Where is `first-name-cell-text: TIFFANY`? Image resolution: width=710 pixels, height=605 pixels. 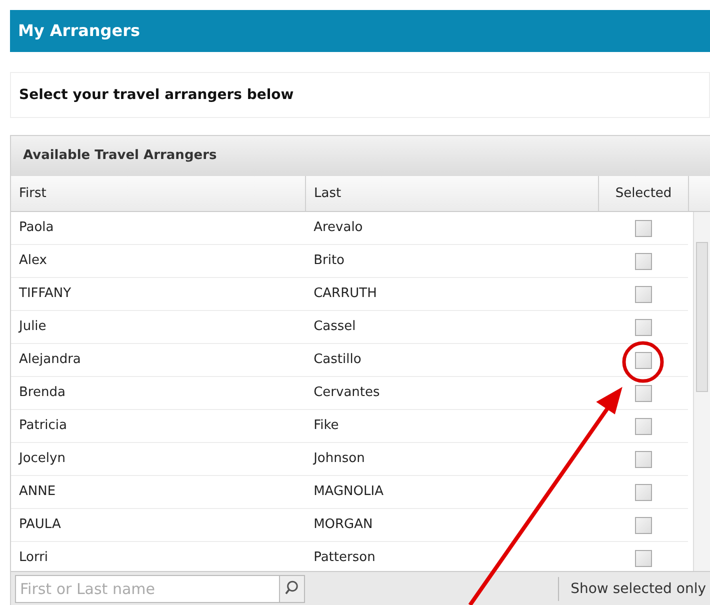
first-name-cell-text: TIFFANY is located at coordinates (45, 294).